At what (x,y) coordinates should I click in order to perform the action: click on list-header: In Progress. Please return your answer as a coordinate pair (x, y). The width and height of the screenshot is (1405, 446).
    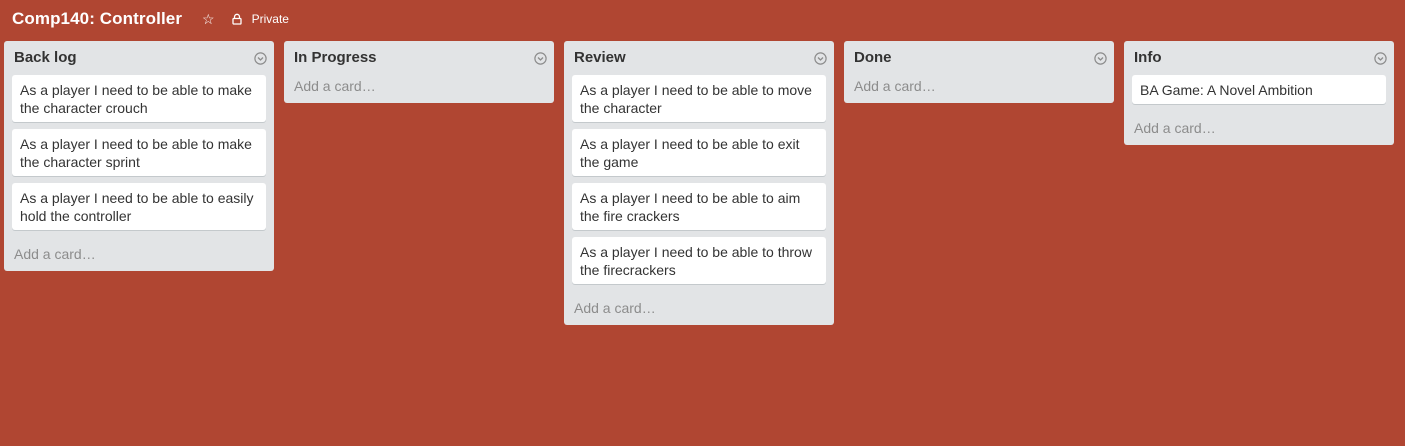
    Looking at the image, I should click on (419, 58).